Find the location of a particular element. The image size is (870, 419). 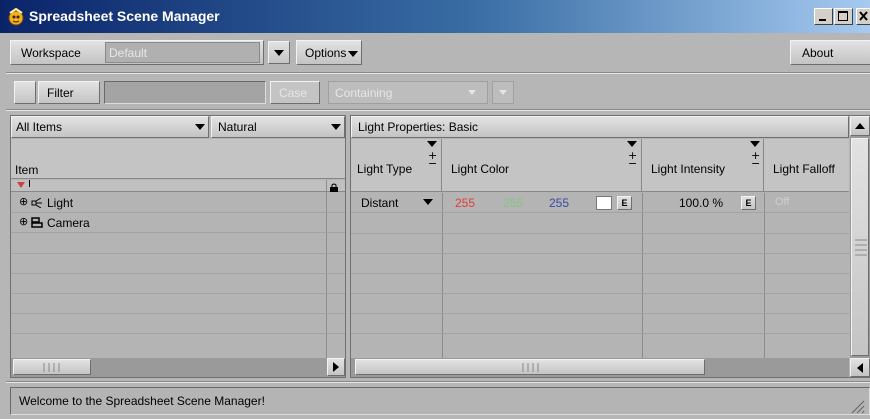

resize-grip-icon is located at coordinates (857, 406).